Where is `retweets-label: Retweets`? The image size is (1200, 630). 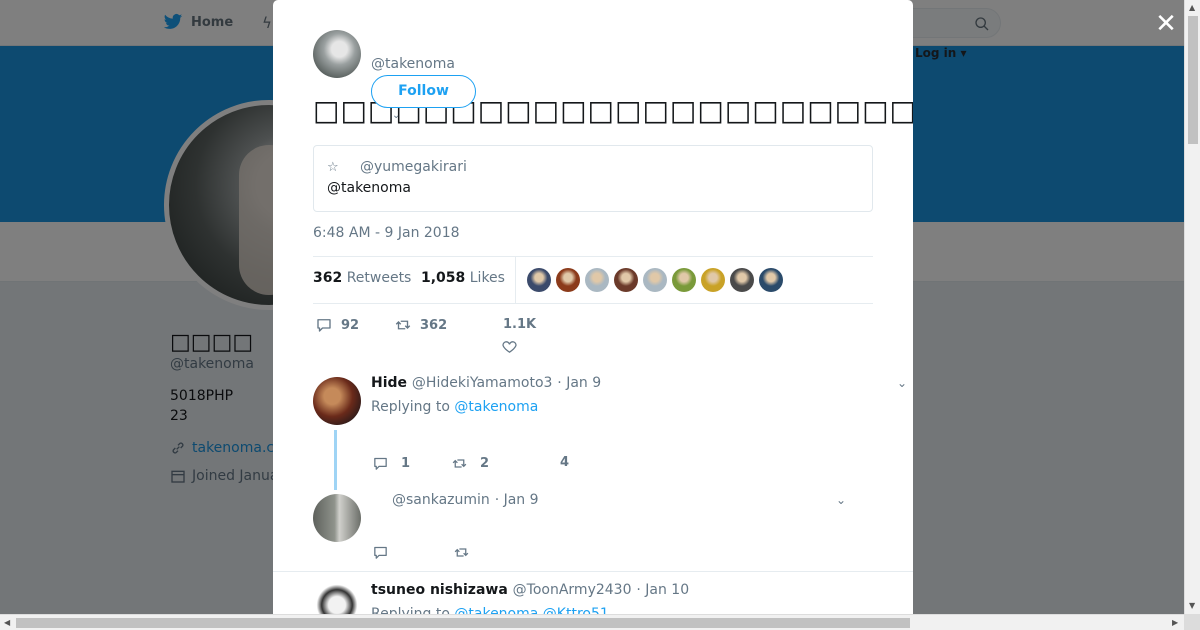
retweets-label: Retweets is located at coordinates (379, 278).